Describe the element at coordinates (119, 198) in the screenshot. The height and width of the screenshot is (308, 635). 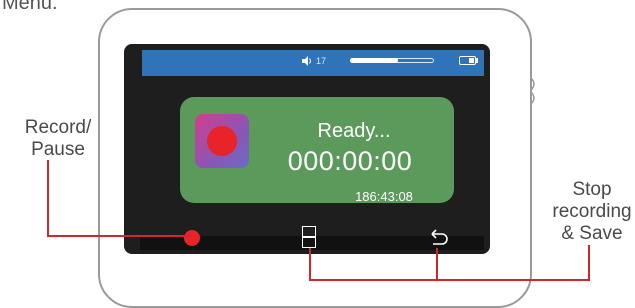
I see `record-callout-line` at that location.